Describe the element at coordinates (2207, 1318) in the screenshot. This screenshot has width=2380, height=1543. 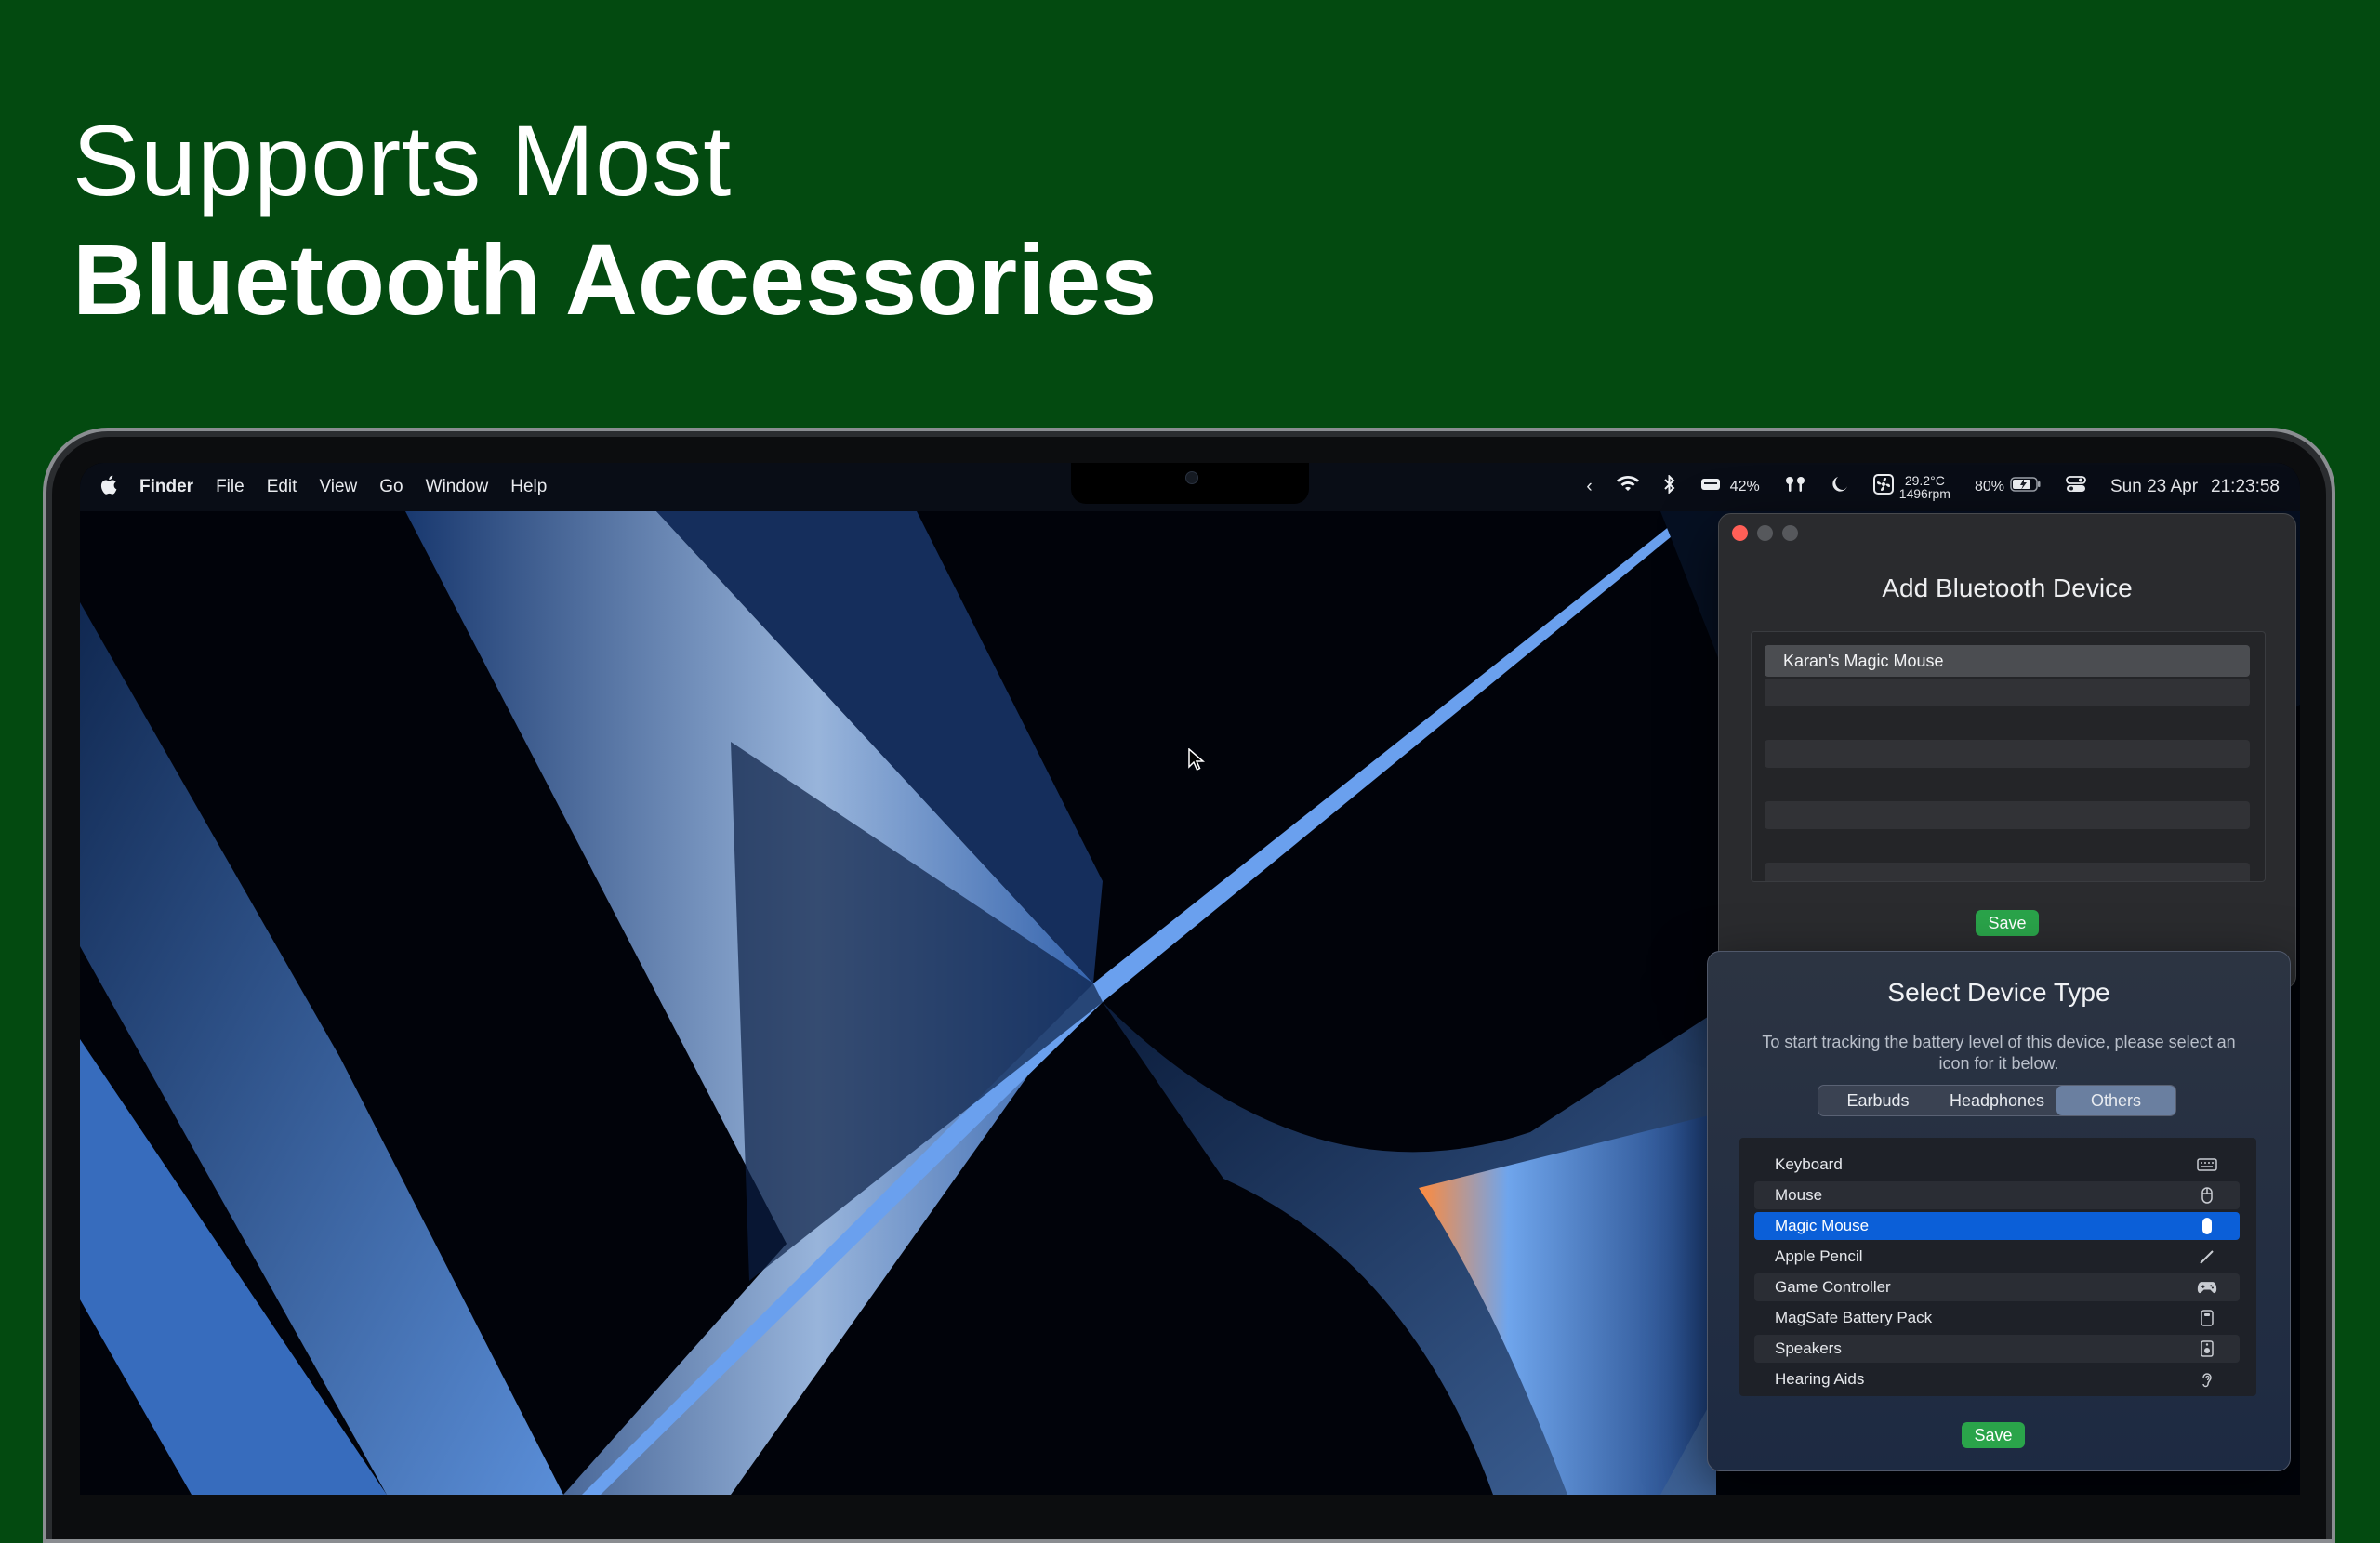
I see `battery-pack-icon` at that location.